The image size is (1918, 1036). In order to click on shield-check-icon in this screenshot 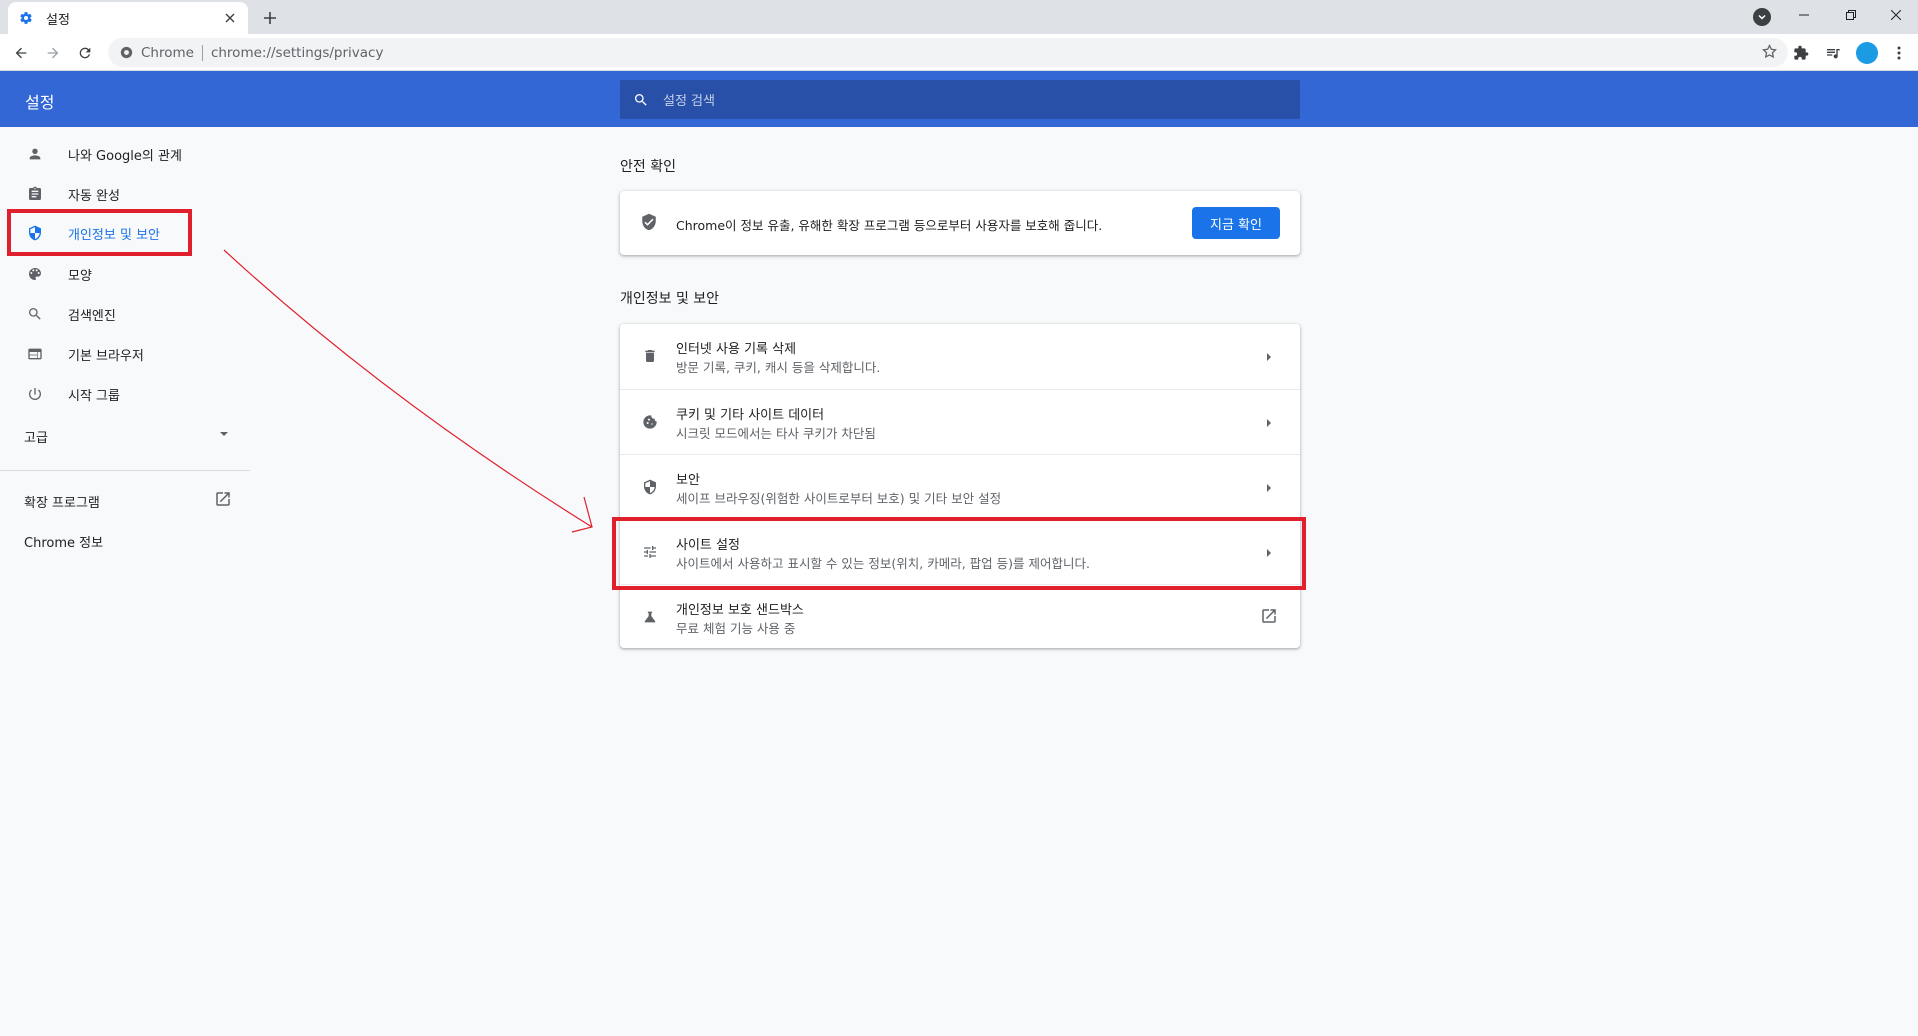, I will do `click(650, 223)`.